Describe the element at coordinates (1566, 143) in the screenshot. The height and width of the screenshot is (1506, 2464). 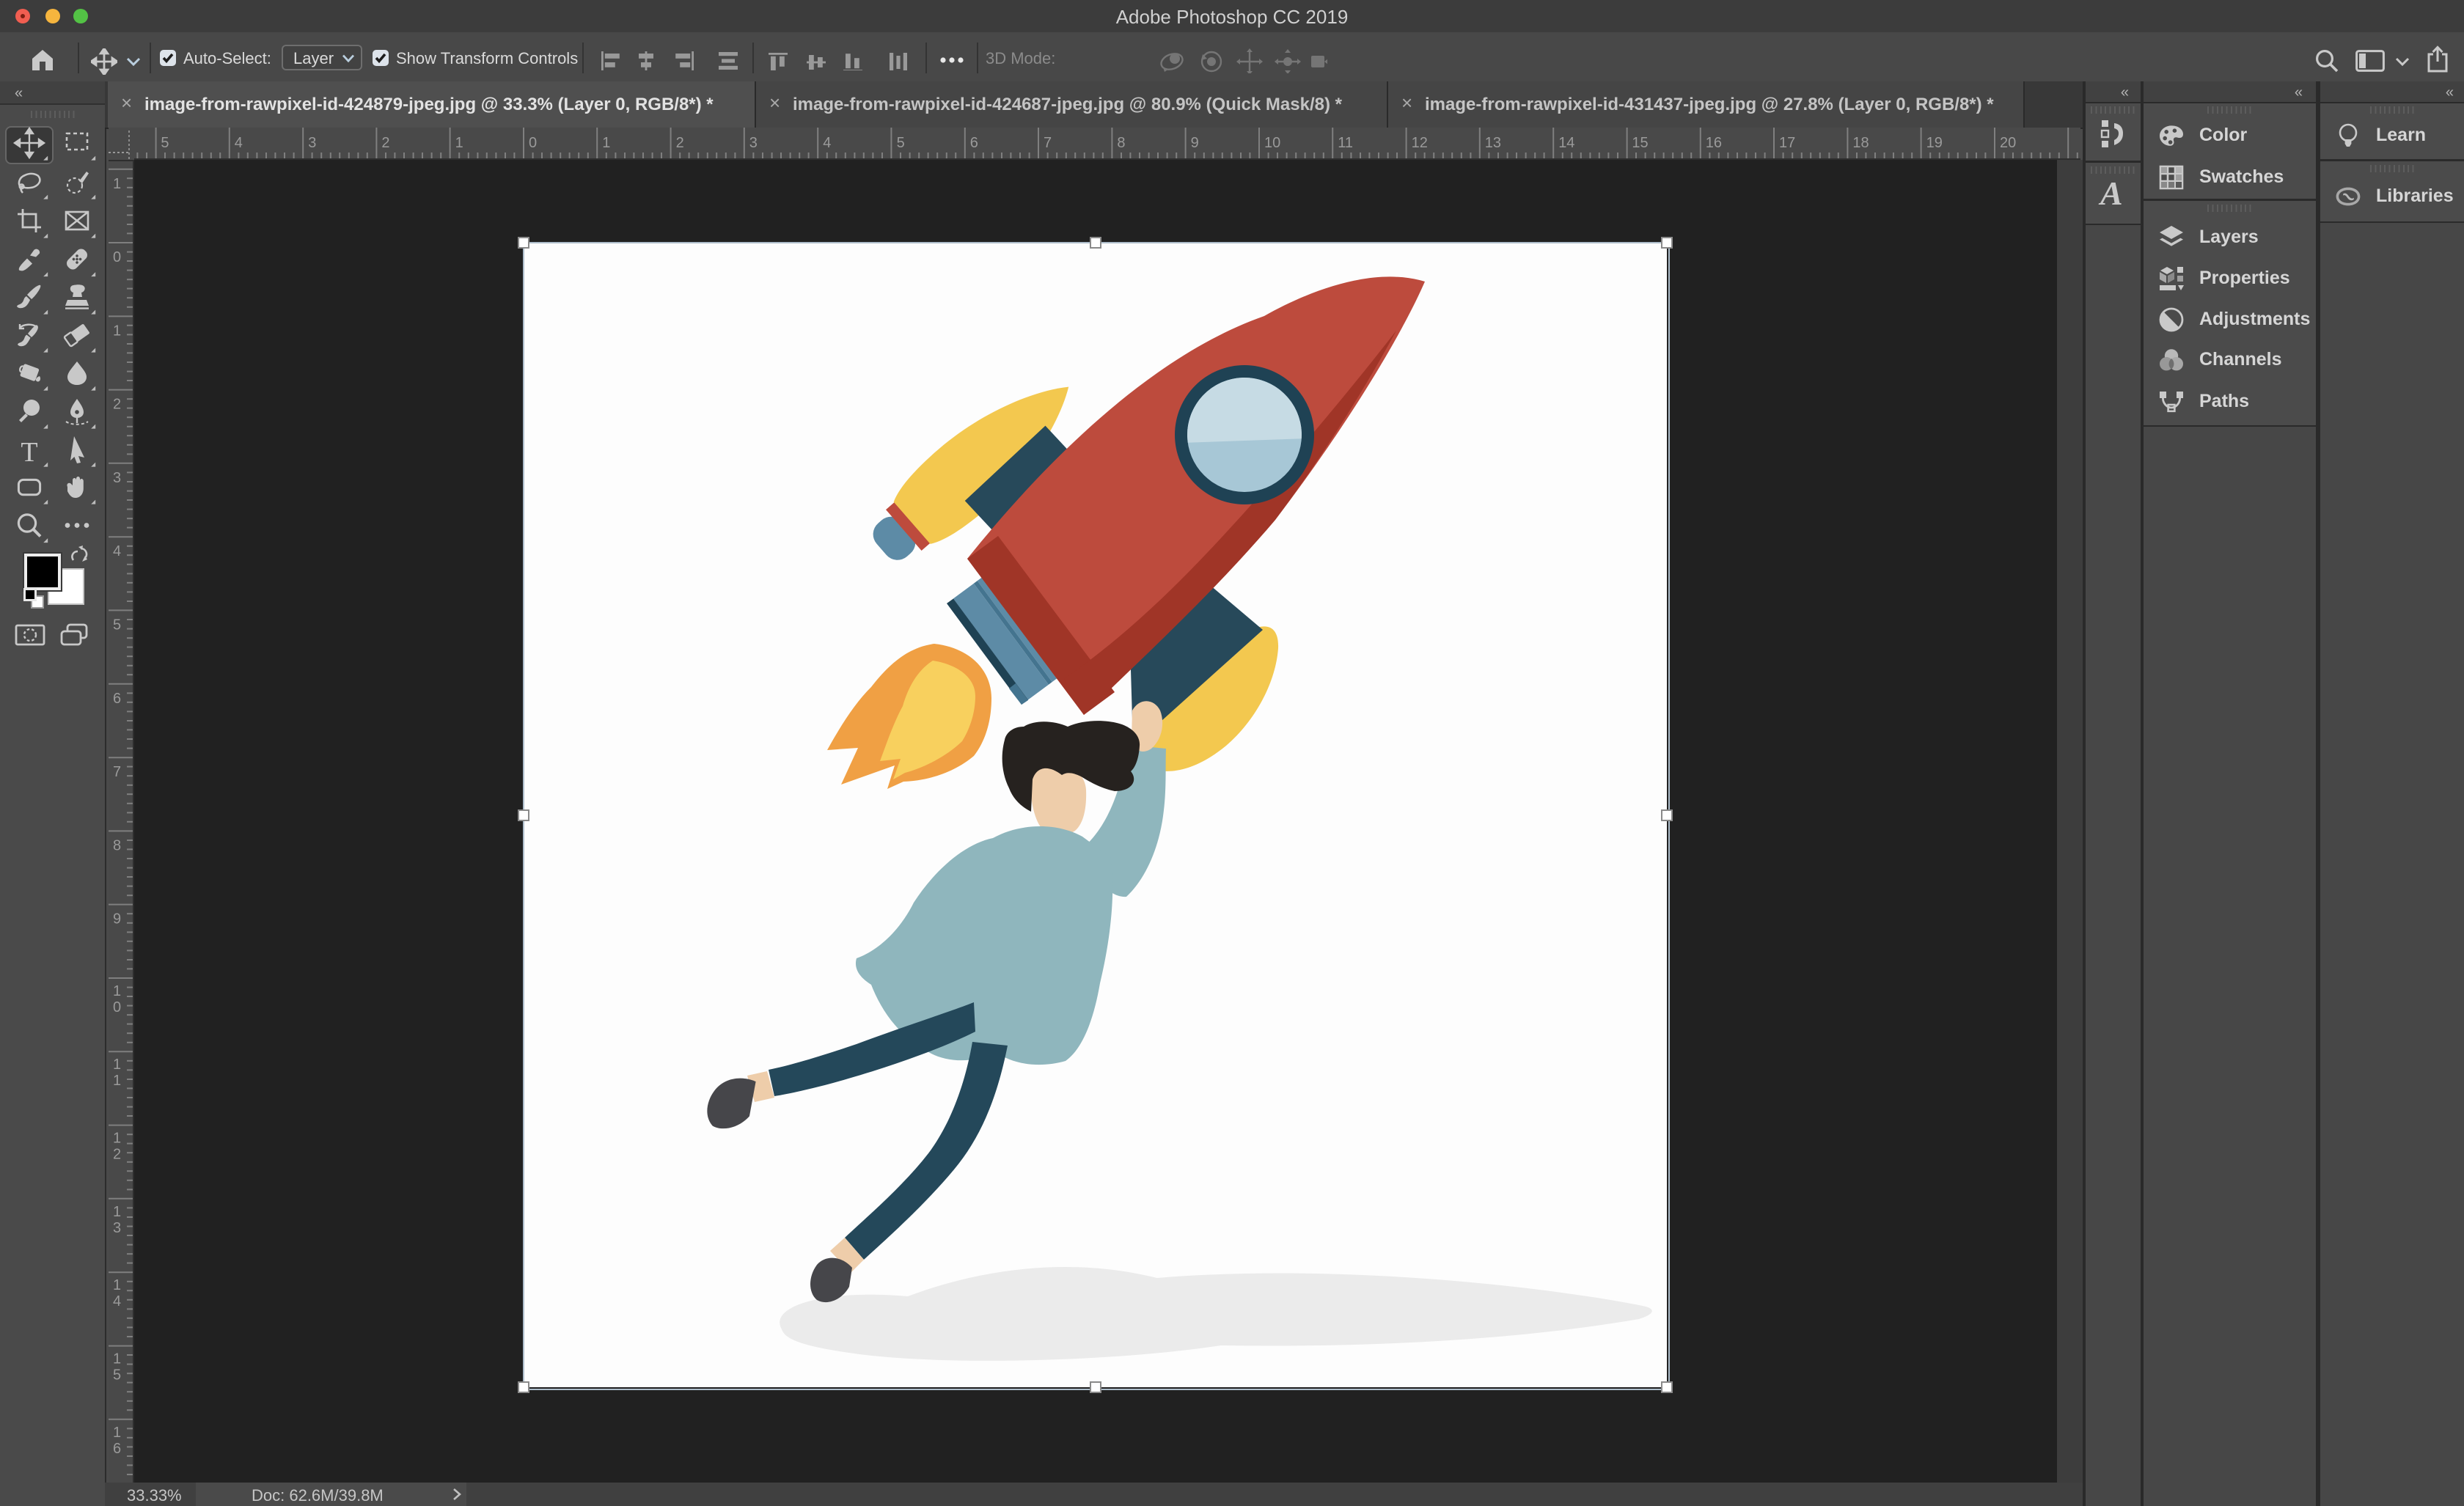
I see `svg-text: 14` at that location.